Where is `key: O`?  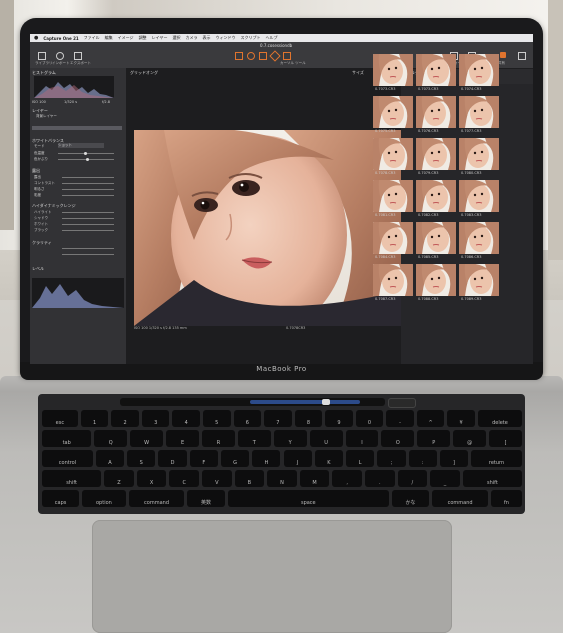
key: O is located at coordinates (398, 438).